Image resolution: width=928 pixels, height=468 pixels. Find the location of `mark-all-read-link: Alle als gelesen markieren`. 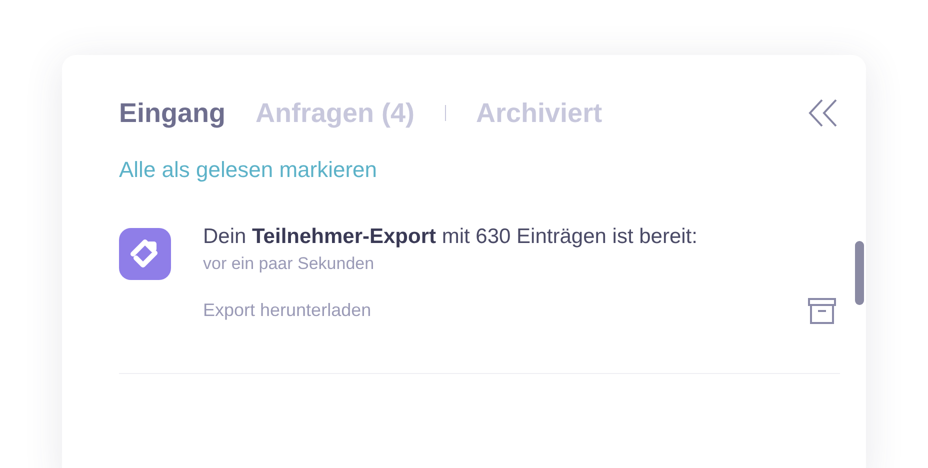

mark-all-read-link: Alle als gelesen markieren is located at coordinates (248, 170).